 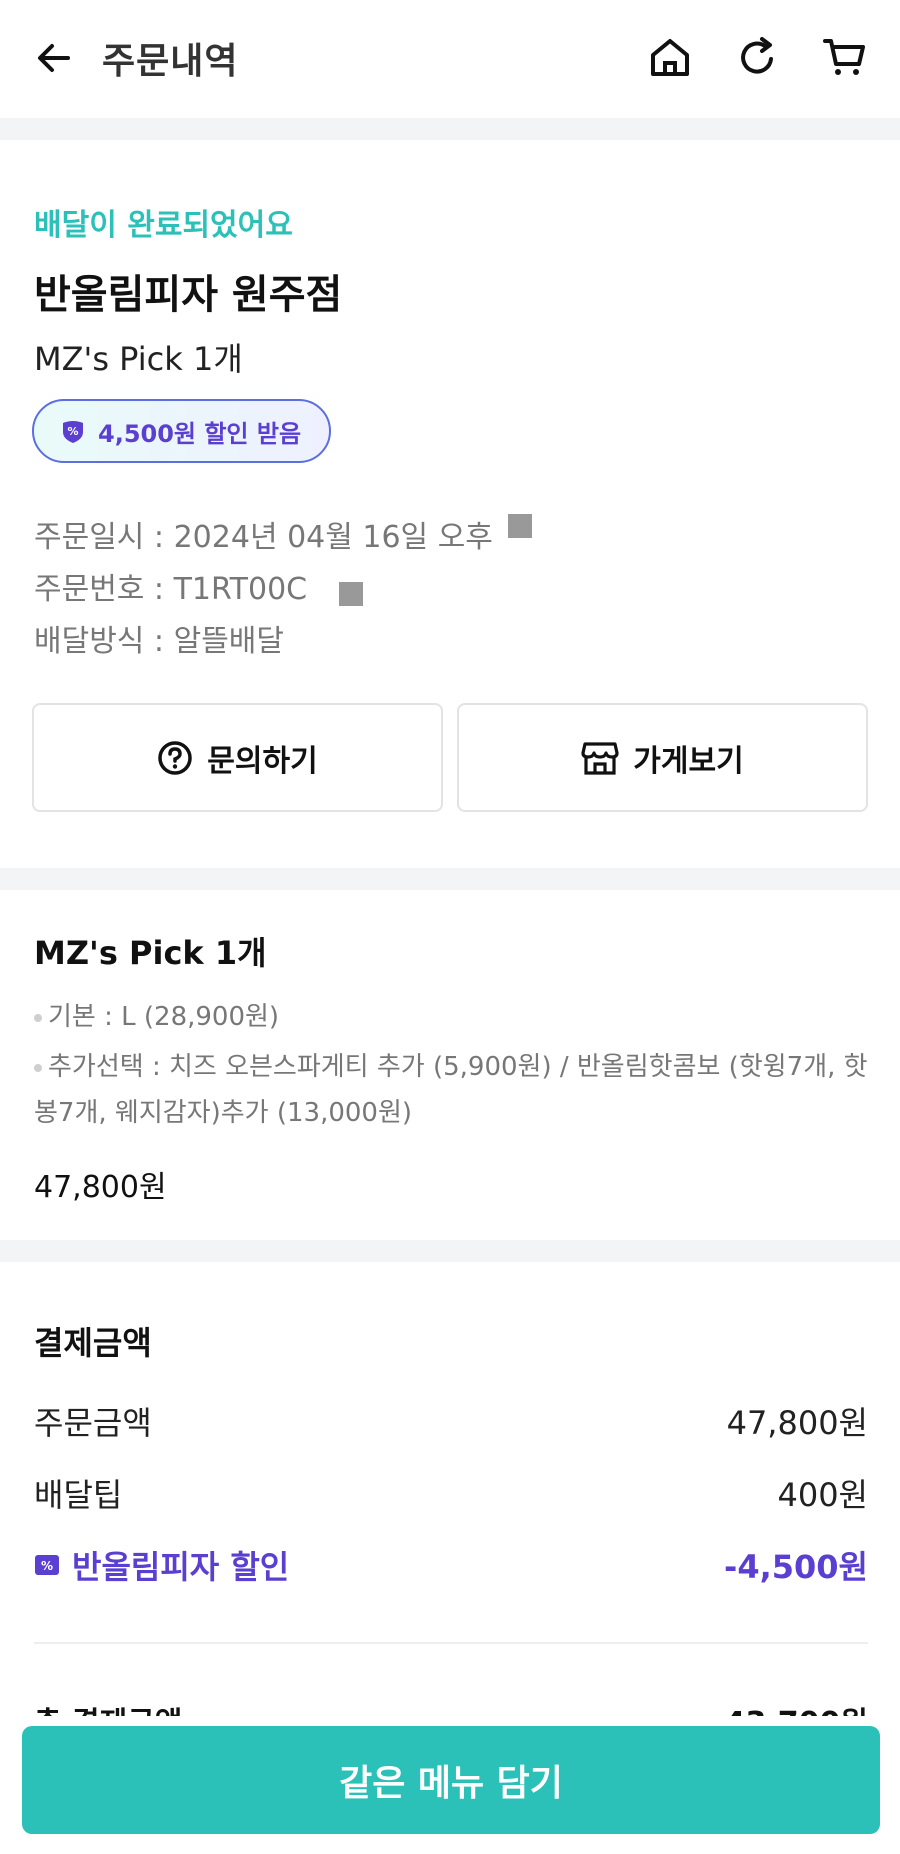 I want to click on refresh-button, so click(x=757, y=57).